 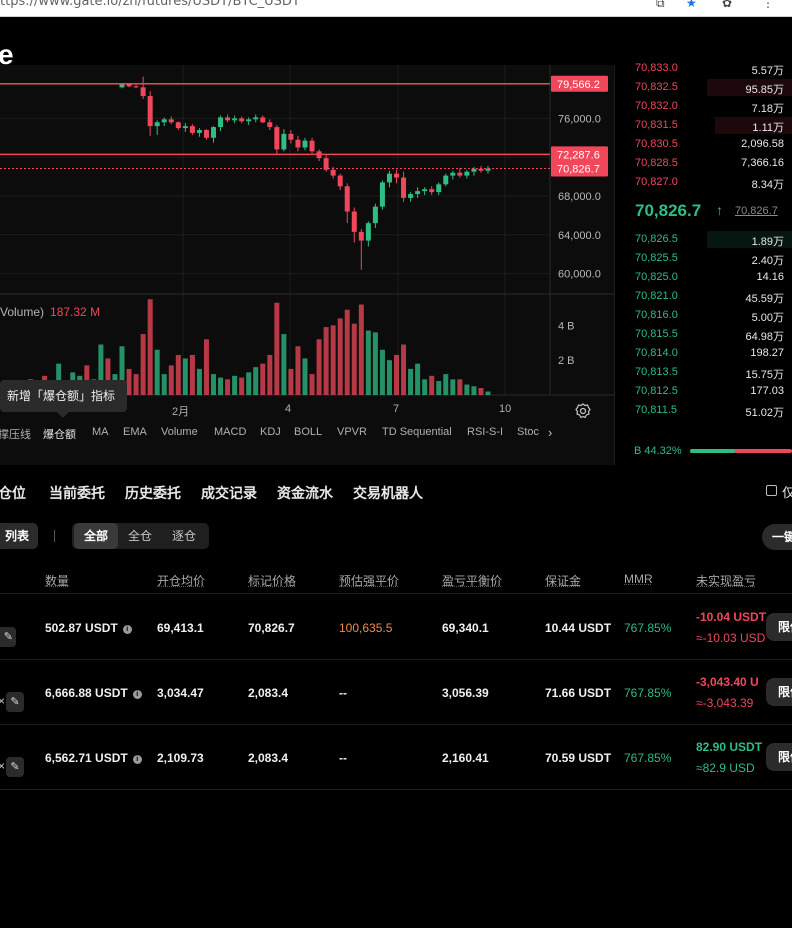 What do you see at coordinates (59, 434) in the screenshot?
I see `indicator-liquidation: 爆仓额` at bounding box center [59, 434].